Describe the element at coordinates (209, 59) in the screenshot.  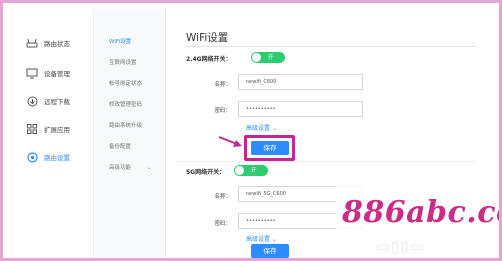
I see `band24-switch-label: 2.4G网络开关：` at that location.